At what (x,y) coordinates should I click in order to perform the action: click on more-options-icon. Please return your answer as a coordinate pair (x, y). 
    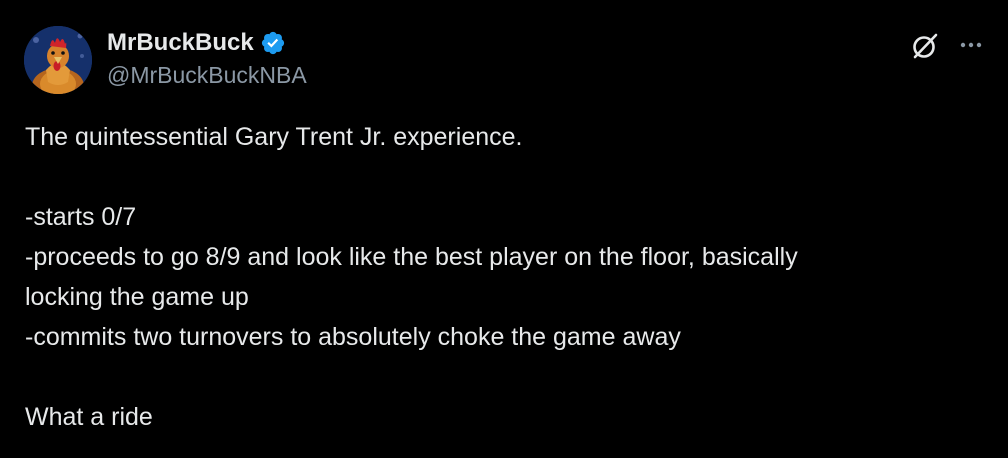
    Looking at the image, I should click on (971, 45).